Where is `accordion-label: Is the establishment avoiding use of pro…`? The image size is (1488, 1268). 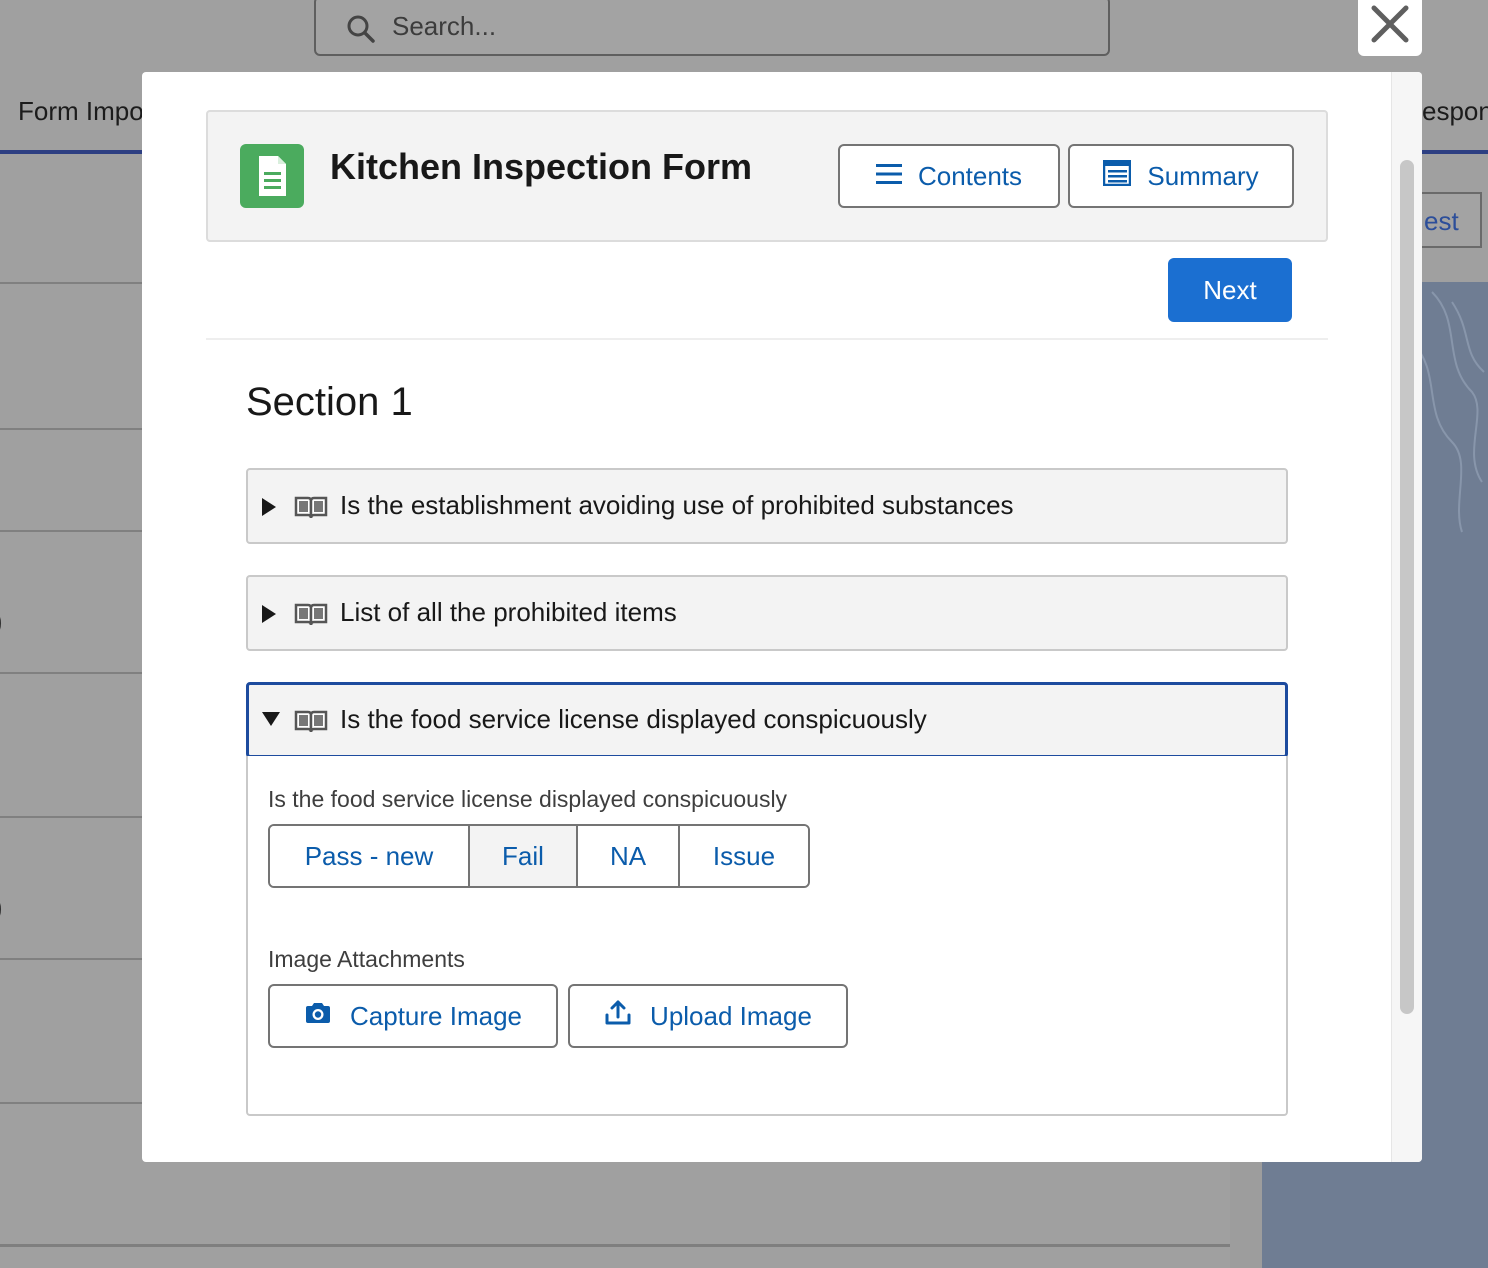
accordion-label: Is the establishment avoiding use of pro… is located at coordinates (677, 505).